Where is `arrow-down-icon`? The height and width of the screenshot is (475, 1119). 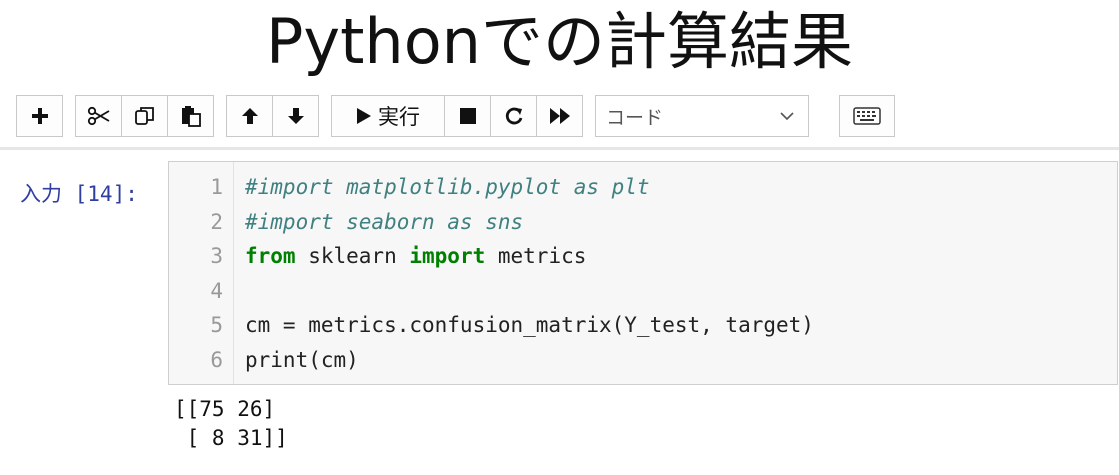 arrow-down-icon is located at coordinates (295, 116).